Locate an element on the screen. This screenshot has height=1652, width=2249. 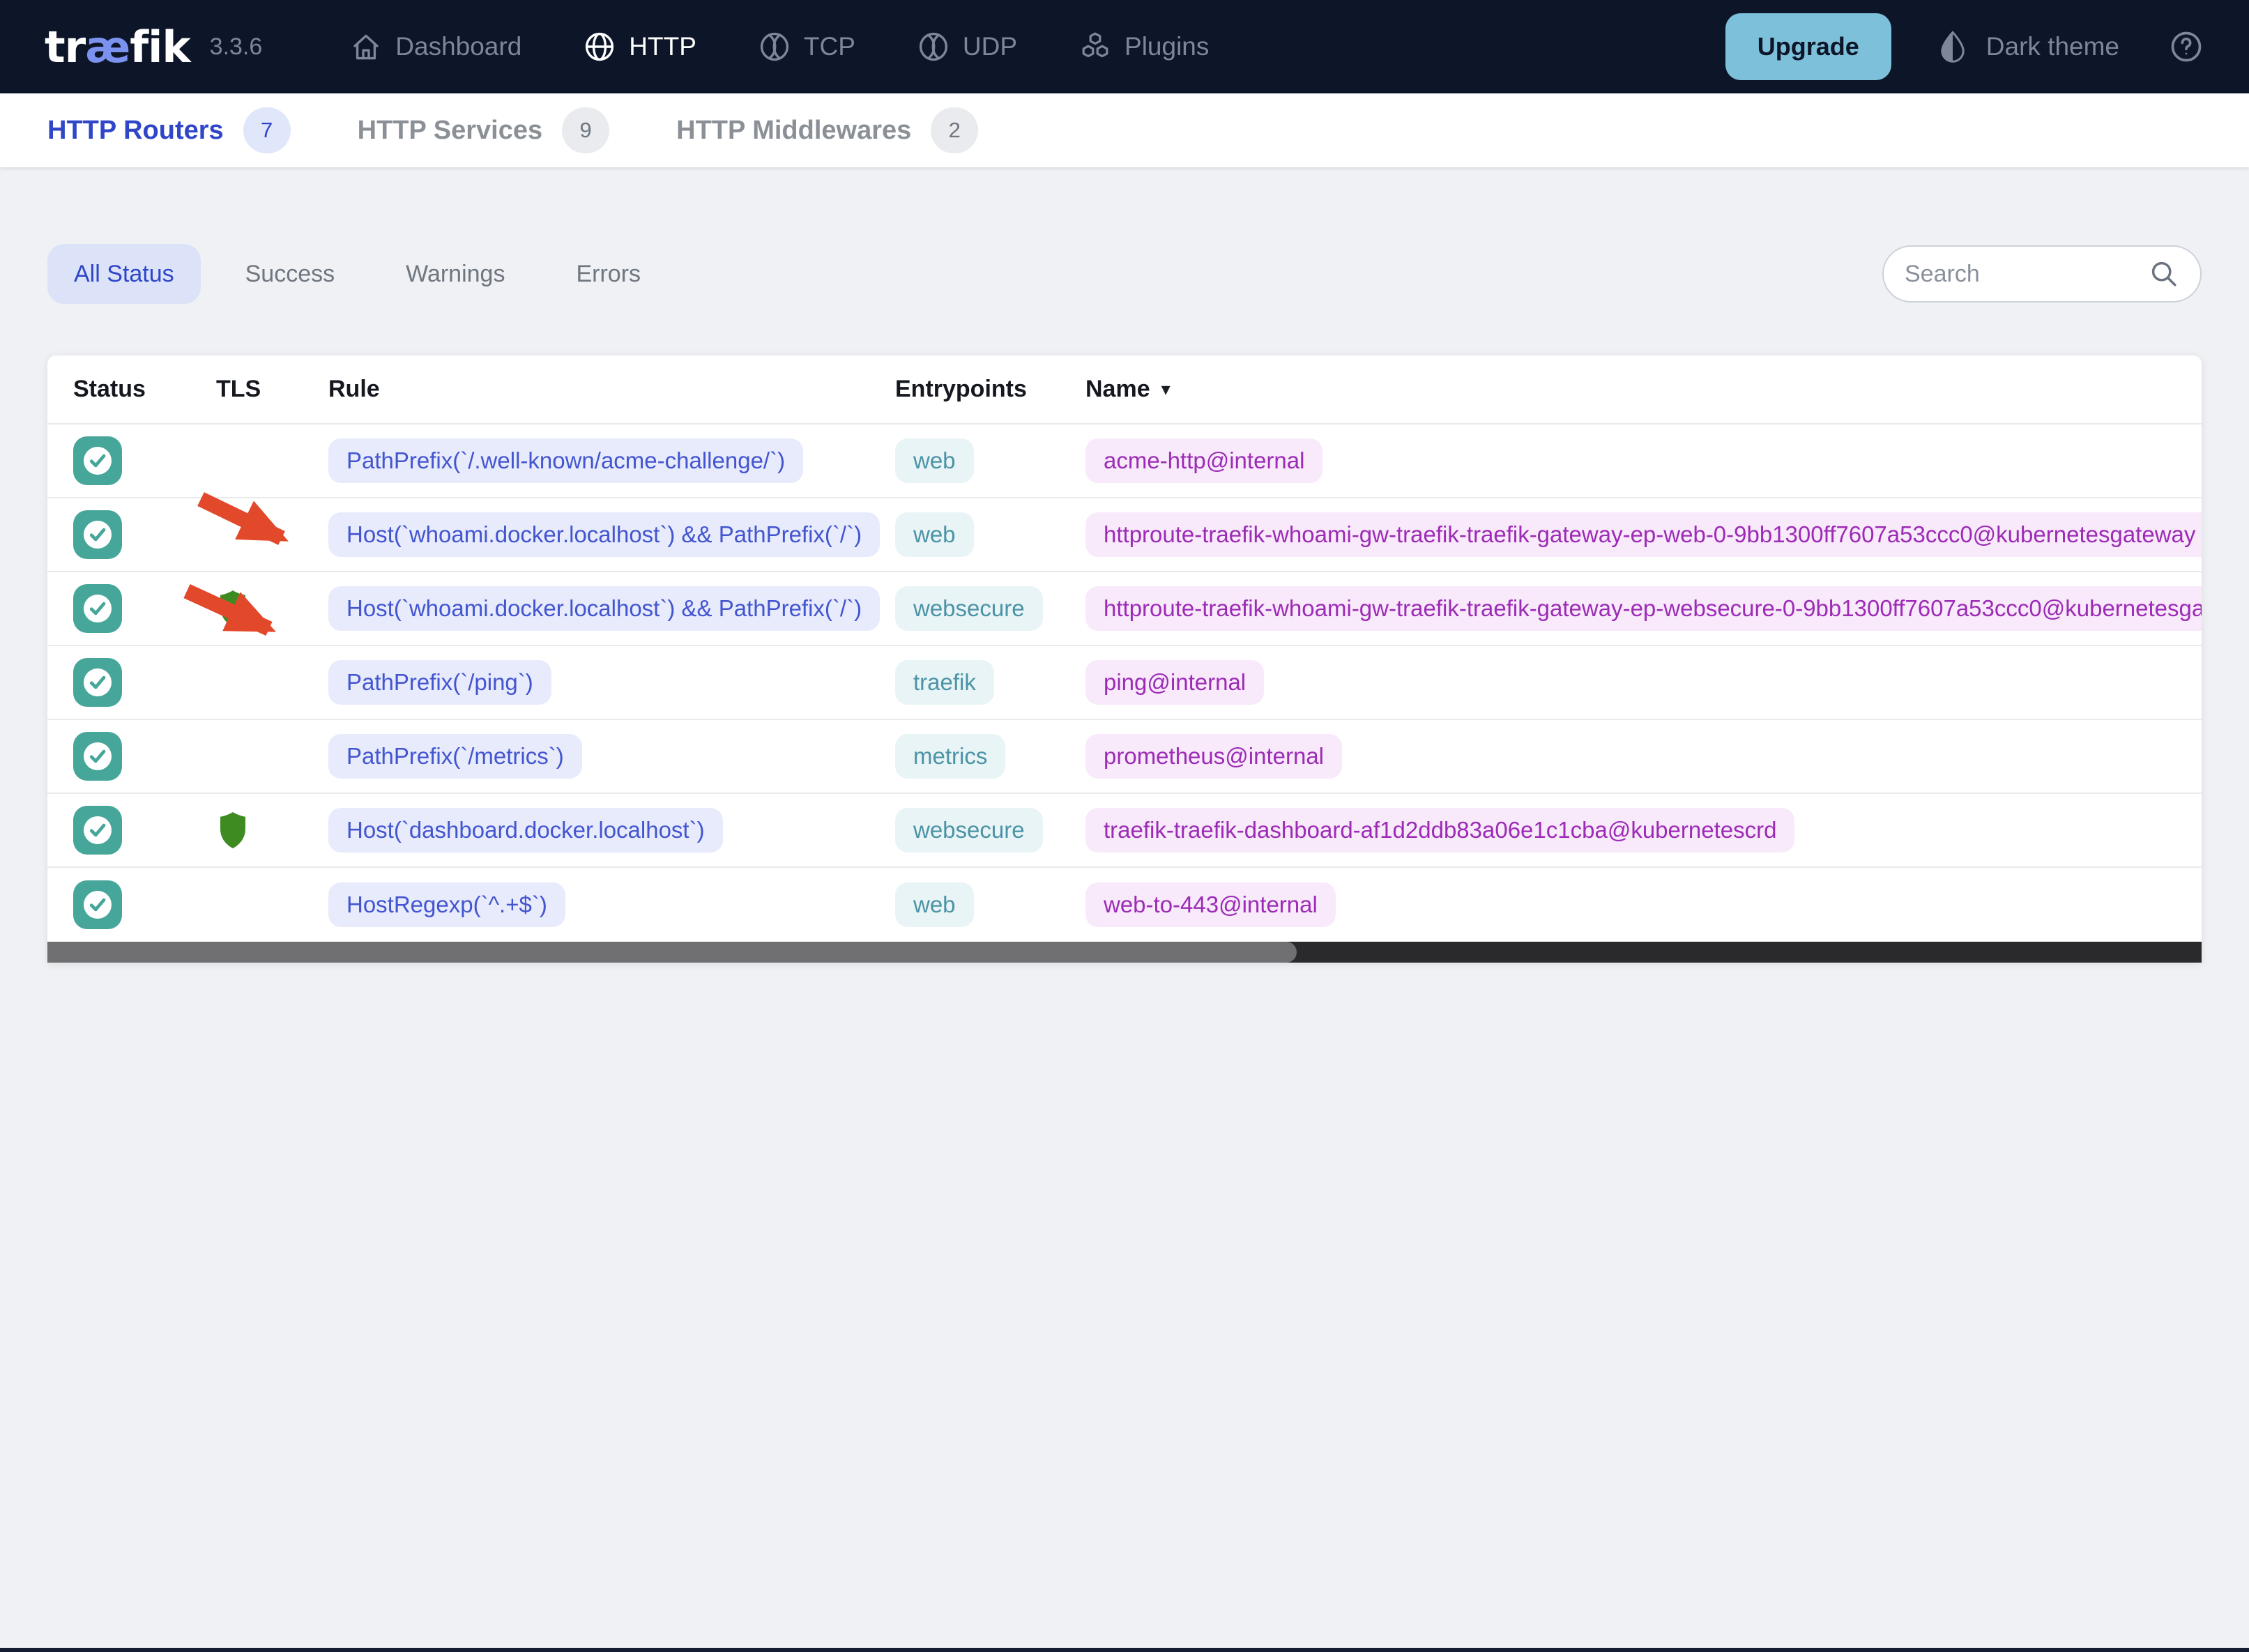
horizontal-scrollbar-track is located at coordinates (1124, 952).